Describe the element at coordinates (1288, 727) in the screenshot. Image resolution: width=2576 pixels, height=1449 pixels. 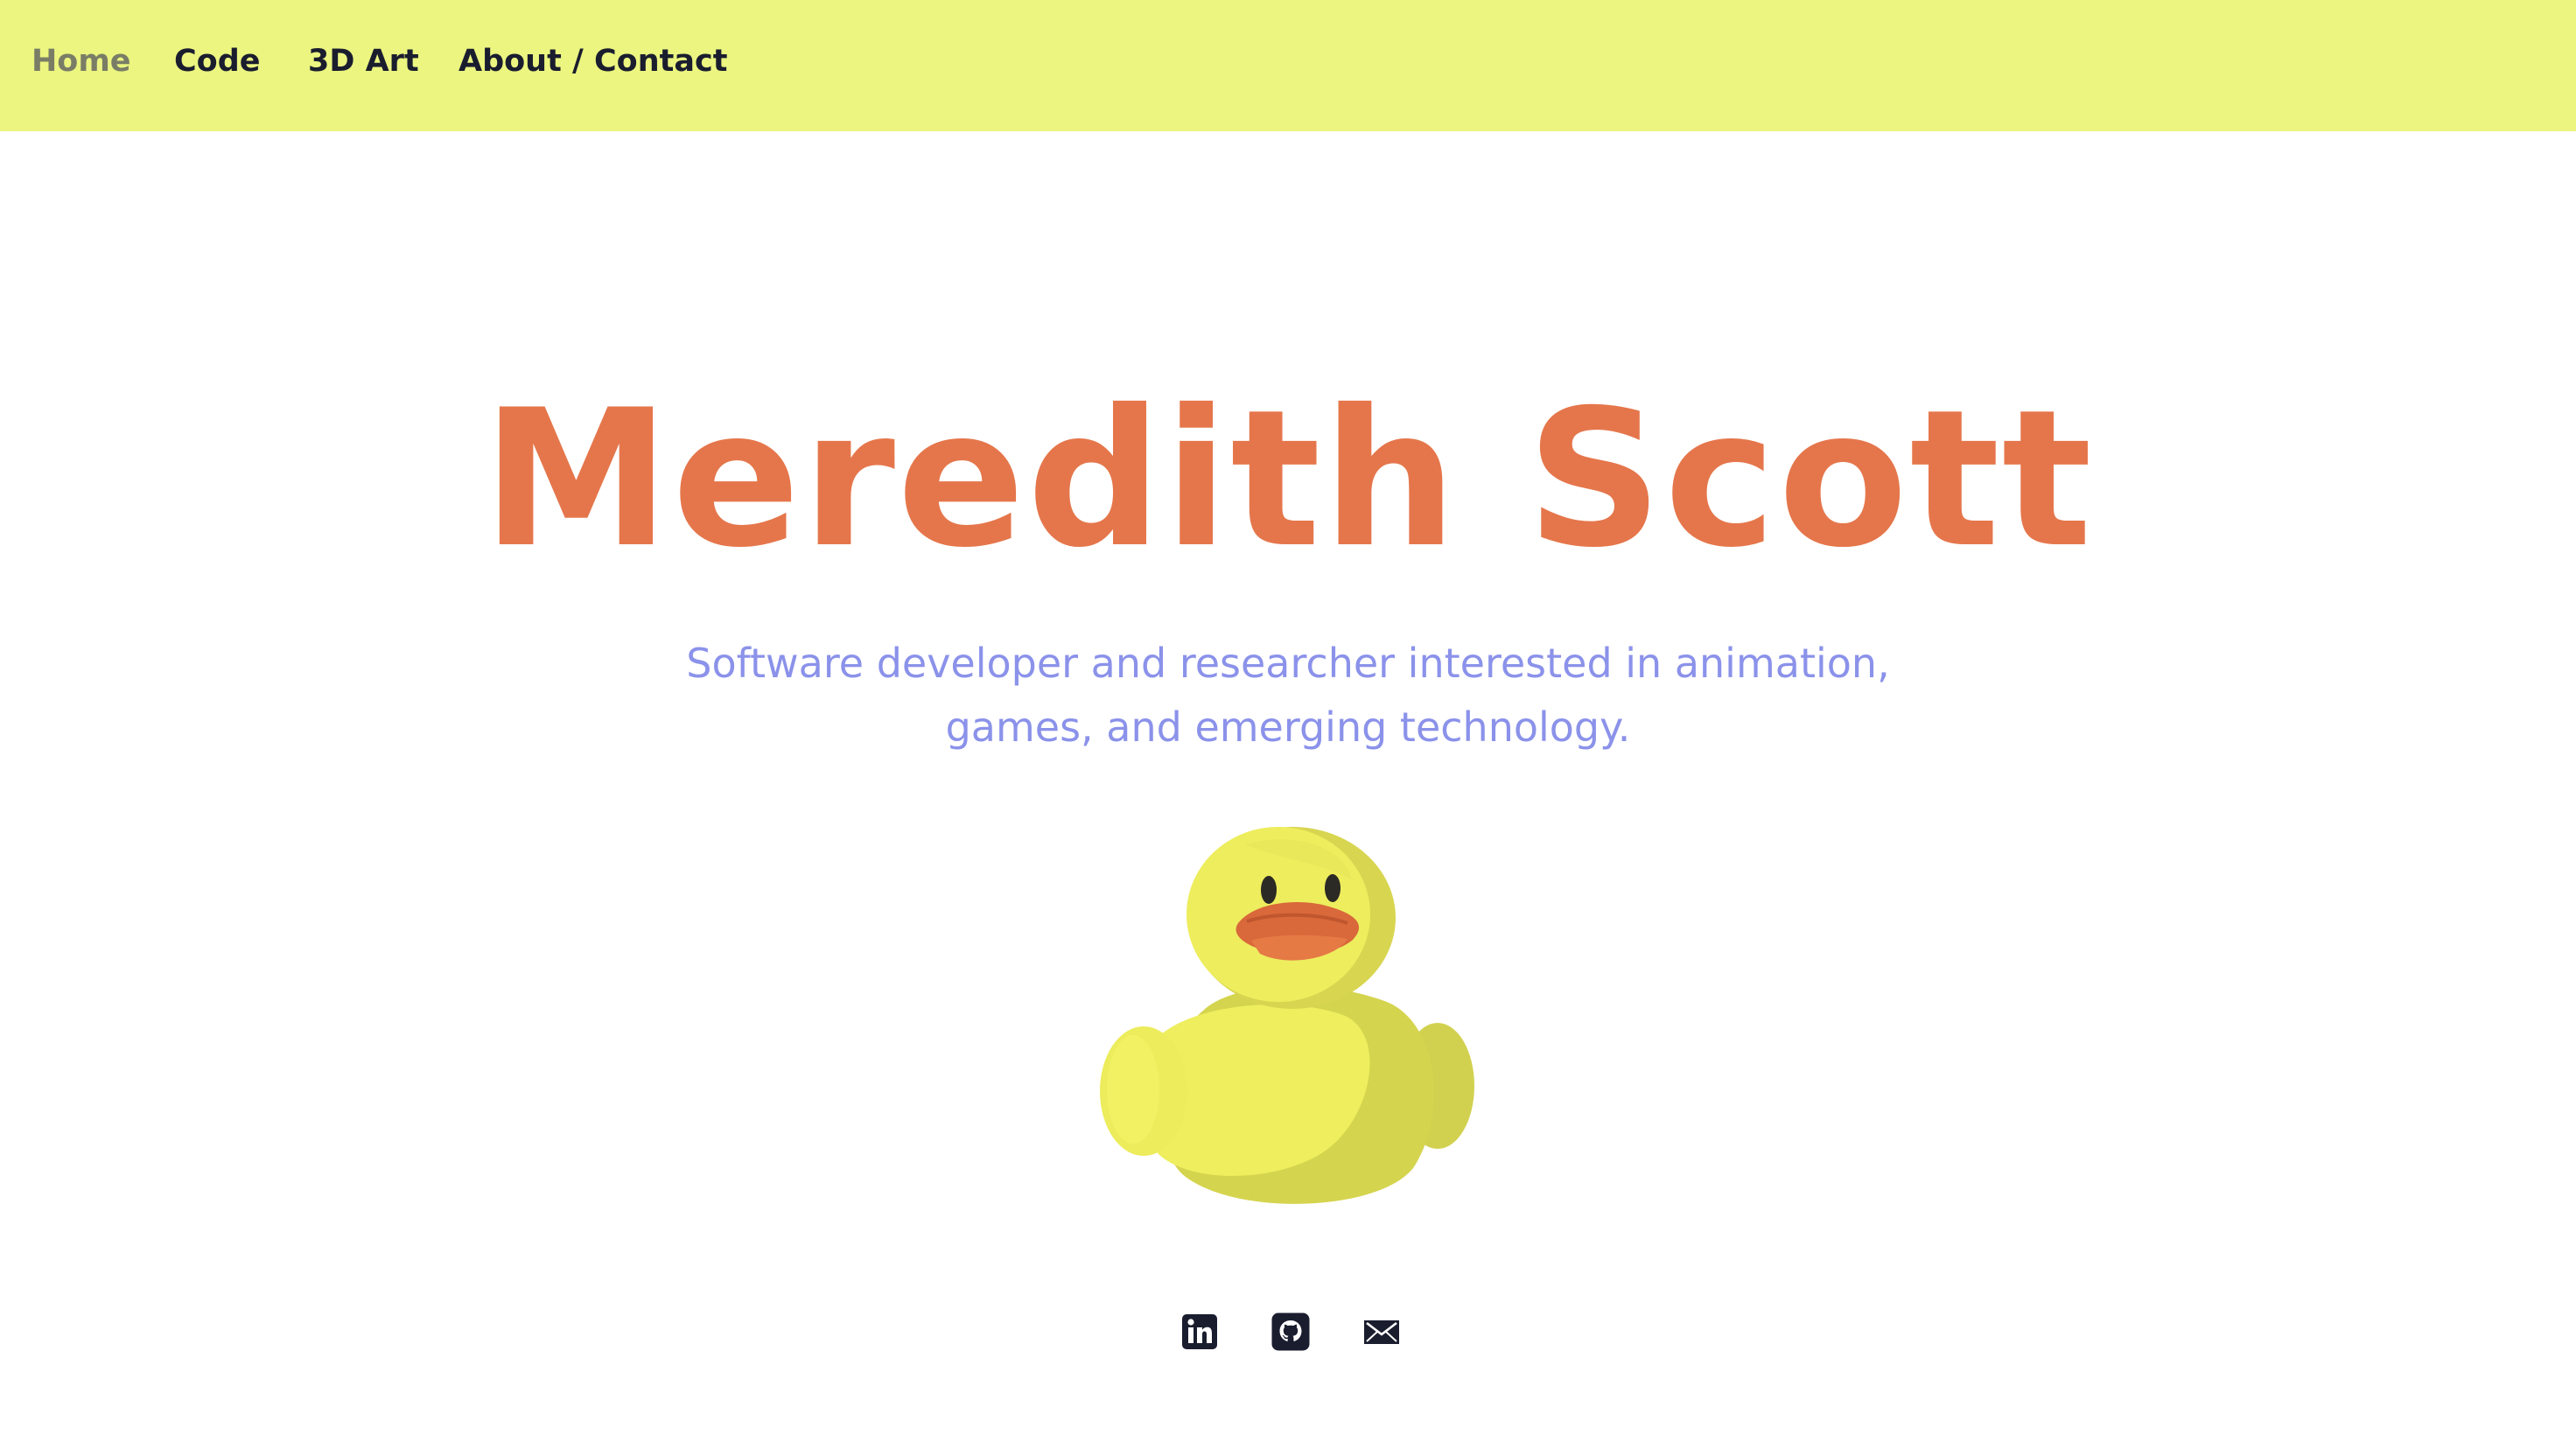
I see `tagline-line-2: games, and emerging technology.` at that location.